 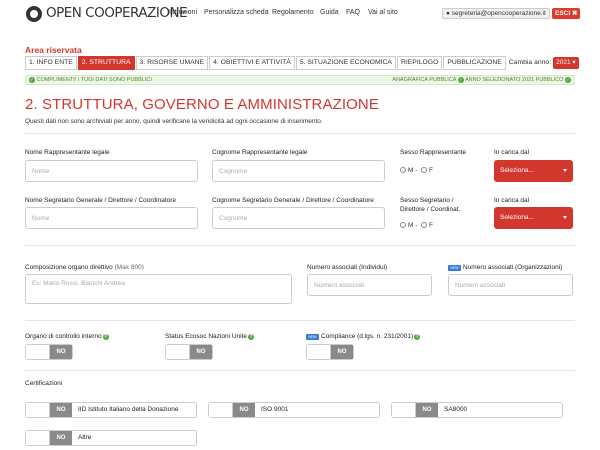 I want to click on nav-personalizza-scheda: Personalizza scheda, so click(x=236, y=12).